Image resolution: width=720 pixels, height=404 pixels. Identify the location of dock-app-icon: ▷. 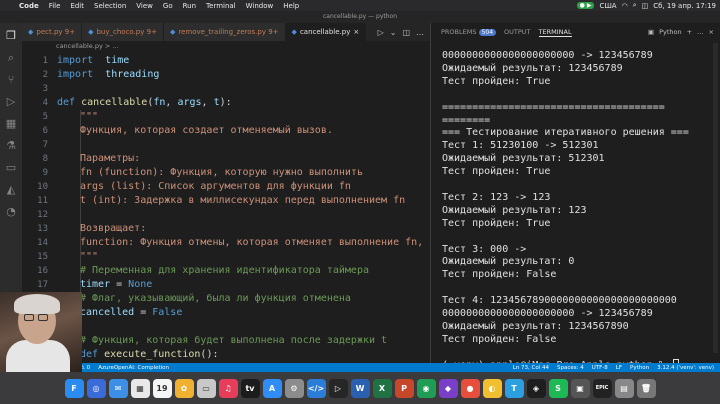
(338, 388).